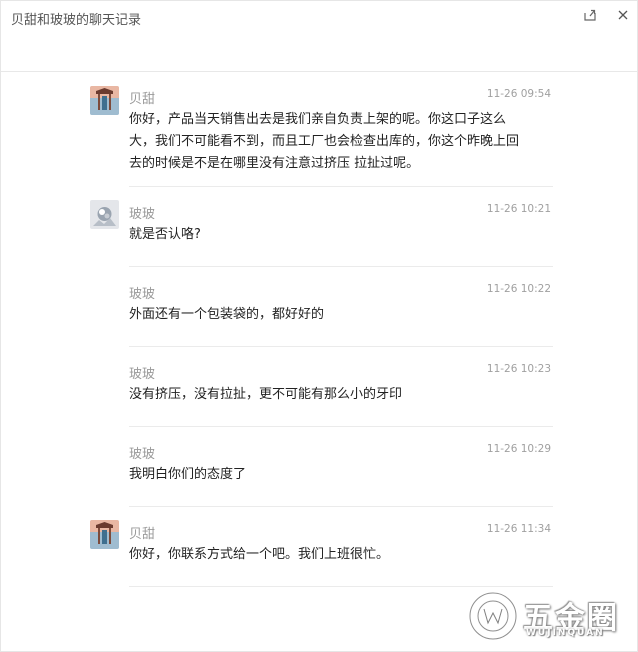 The height and width of the screenshot is (652, 638). Describe the element at coordinates (518, 209) in the screenshot. I see `message-time: 11-26 10:21` at that location.